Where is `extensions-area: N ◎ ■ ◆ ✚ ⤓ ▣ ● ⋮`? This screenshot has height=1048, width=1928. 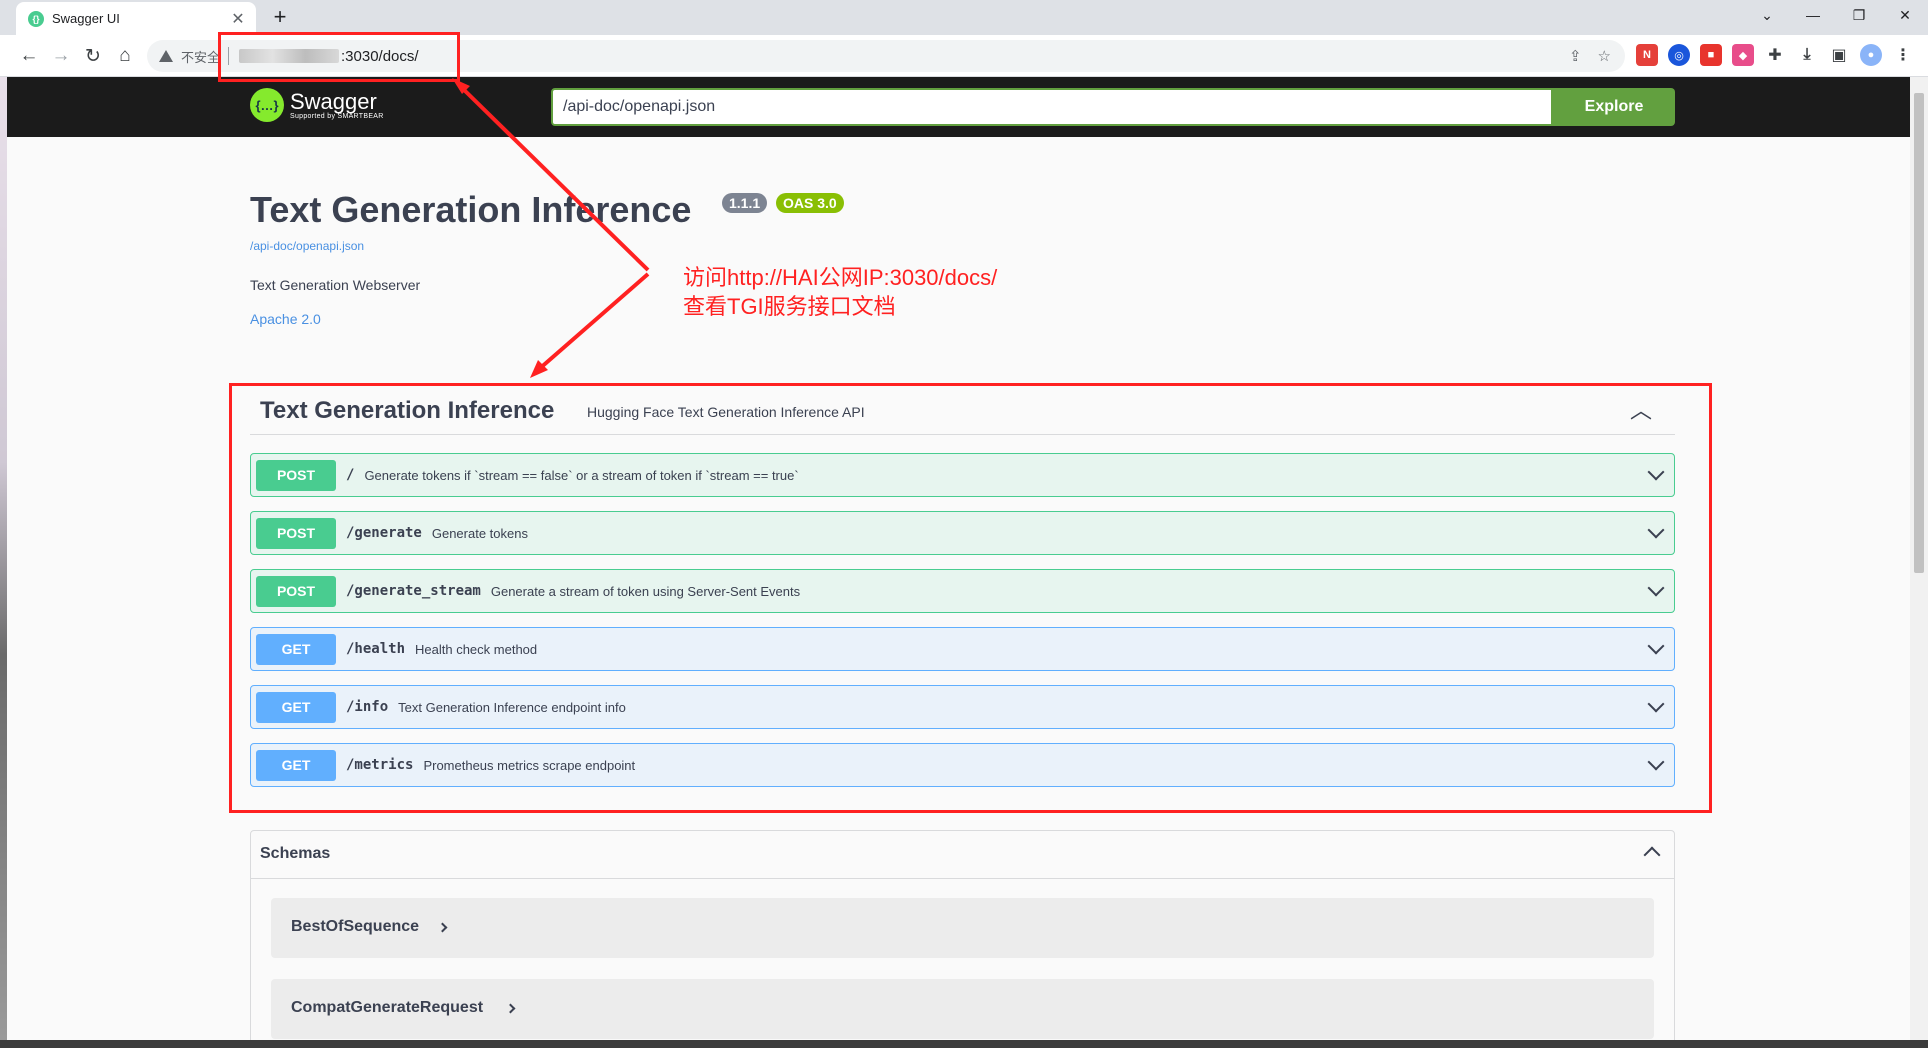
extensions-area: N ◎ ■ ◆ ✚ ⤓ ▣ ● ⋮ is located at coordinates (1775, 55).